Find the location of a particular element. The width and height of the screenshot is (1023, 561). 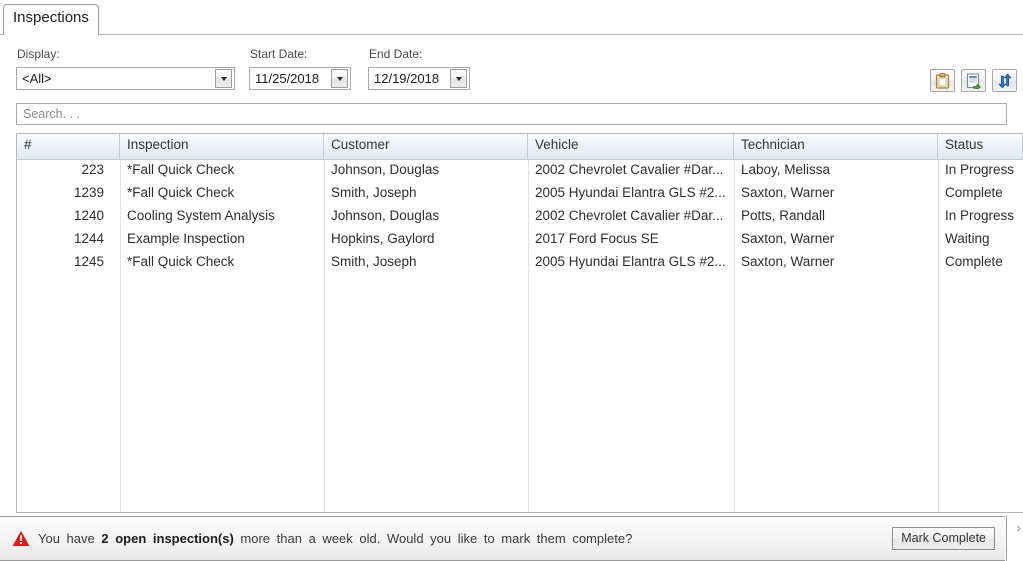

start-date-picker: 11/25/2018 is located at coordinates (300, 78).